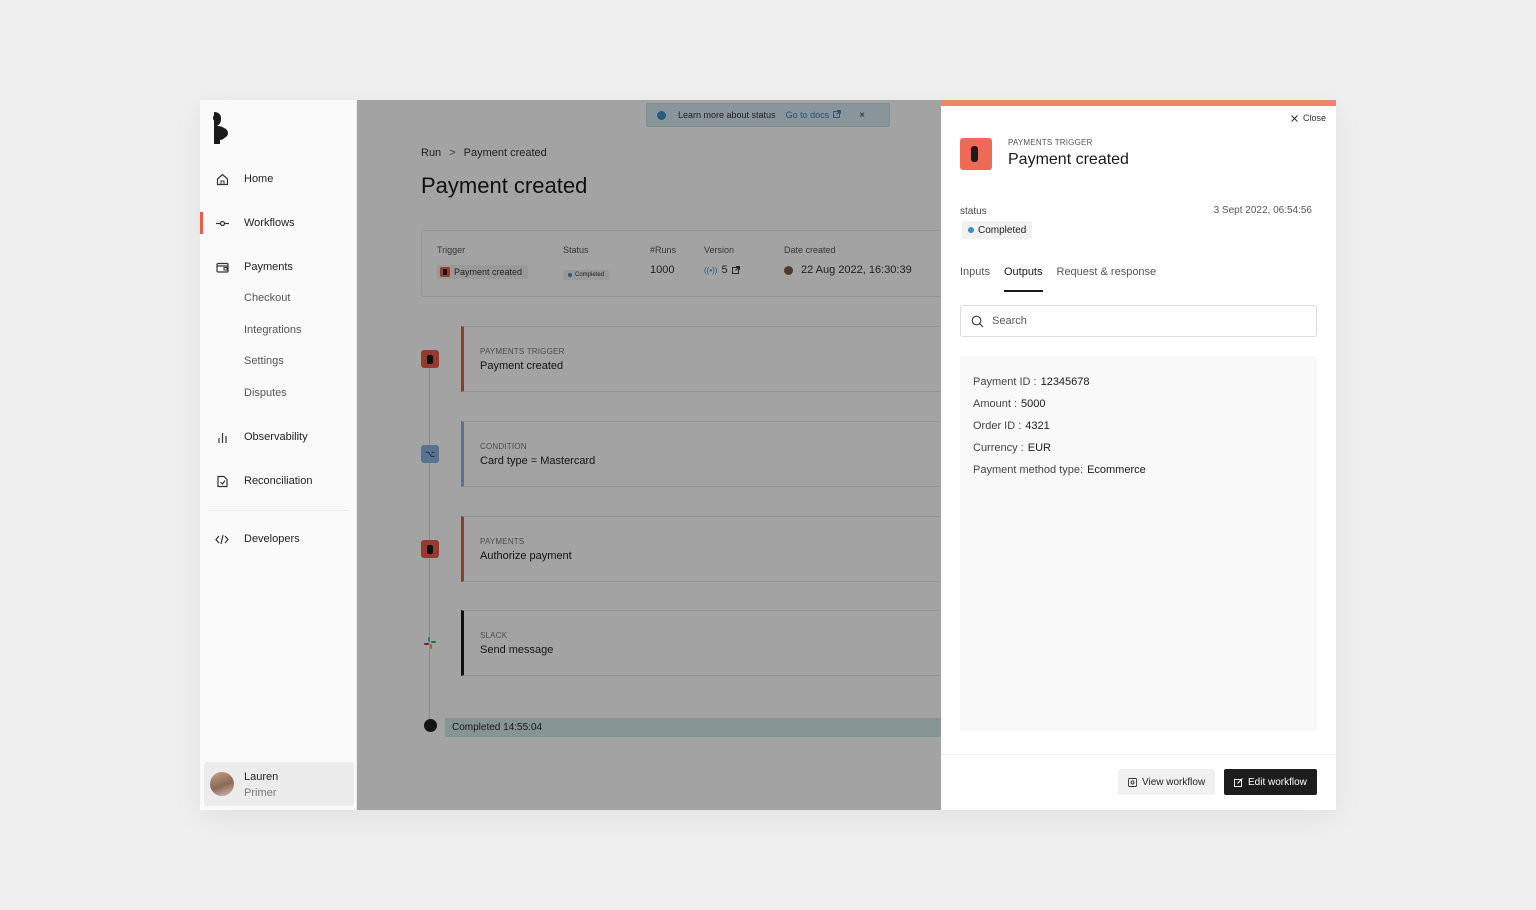 This screenshot has height=910, width=1536. Describe the element at coordinates (222, 128) in the screenshot. I see `brand-logo` at that location.